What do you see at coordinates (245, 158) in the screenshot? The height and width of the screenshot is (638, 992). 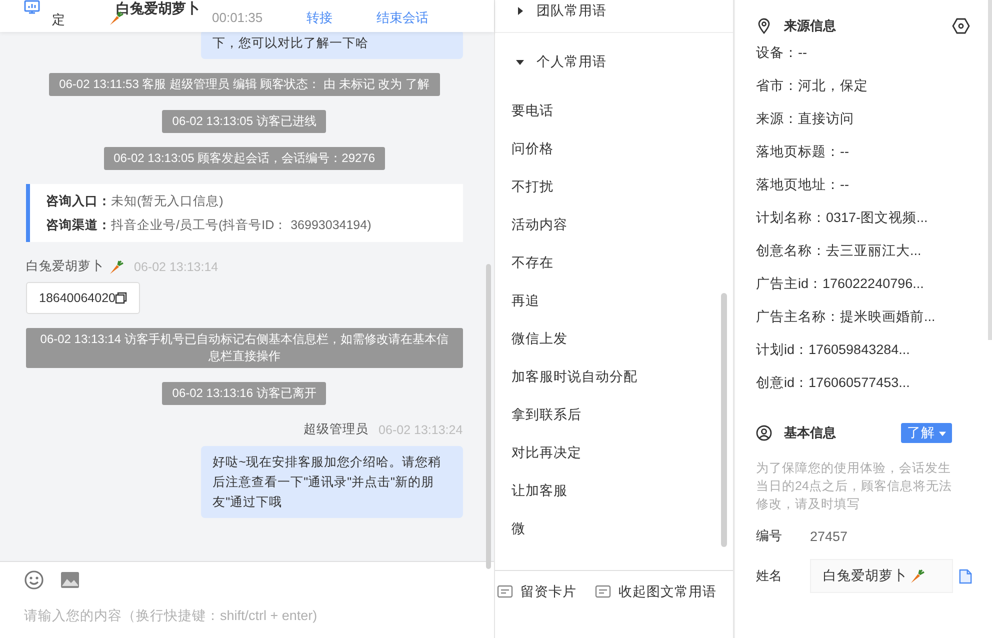 I see `system-notice: 06-02 13:13:05 顾客发起会话，会话编号：29276` at bounding box center [245, 158].